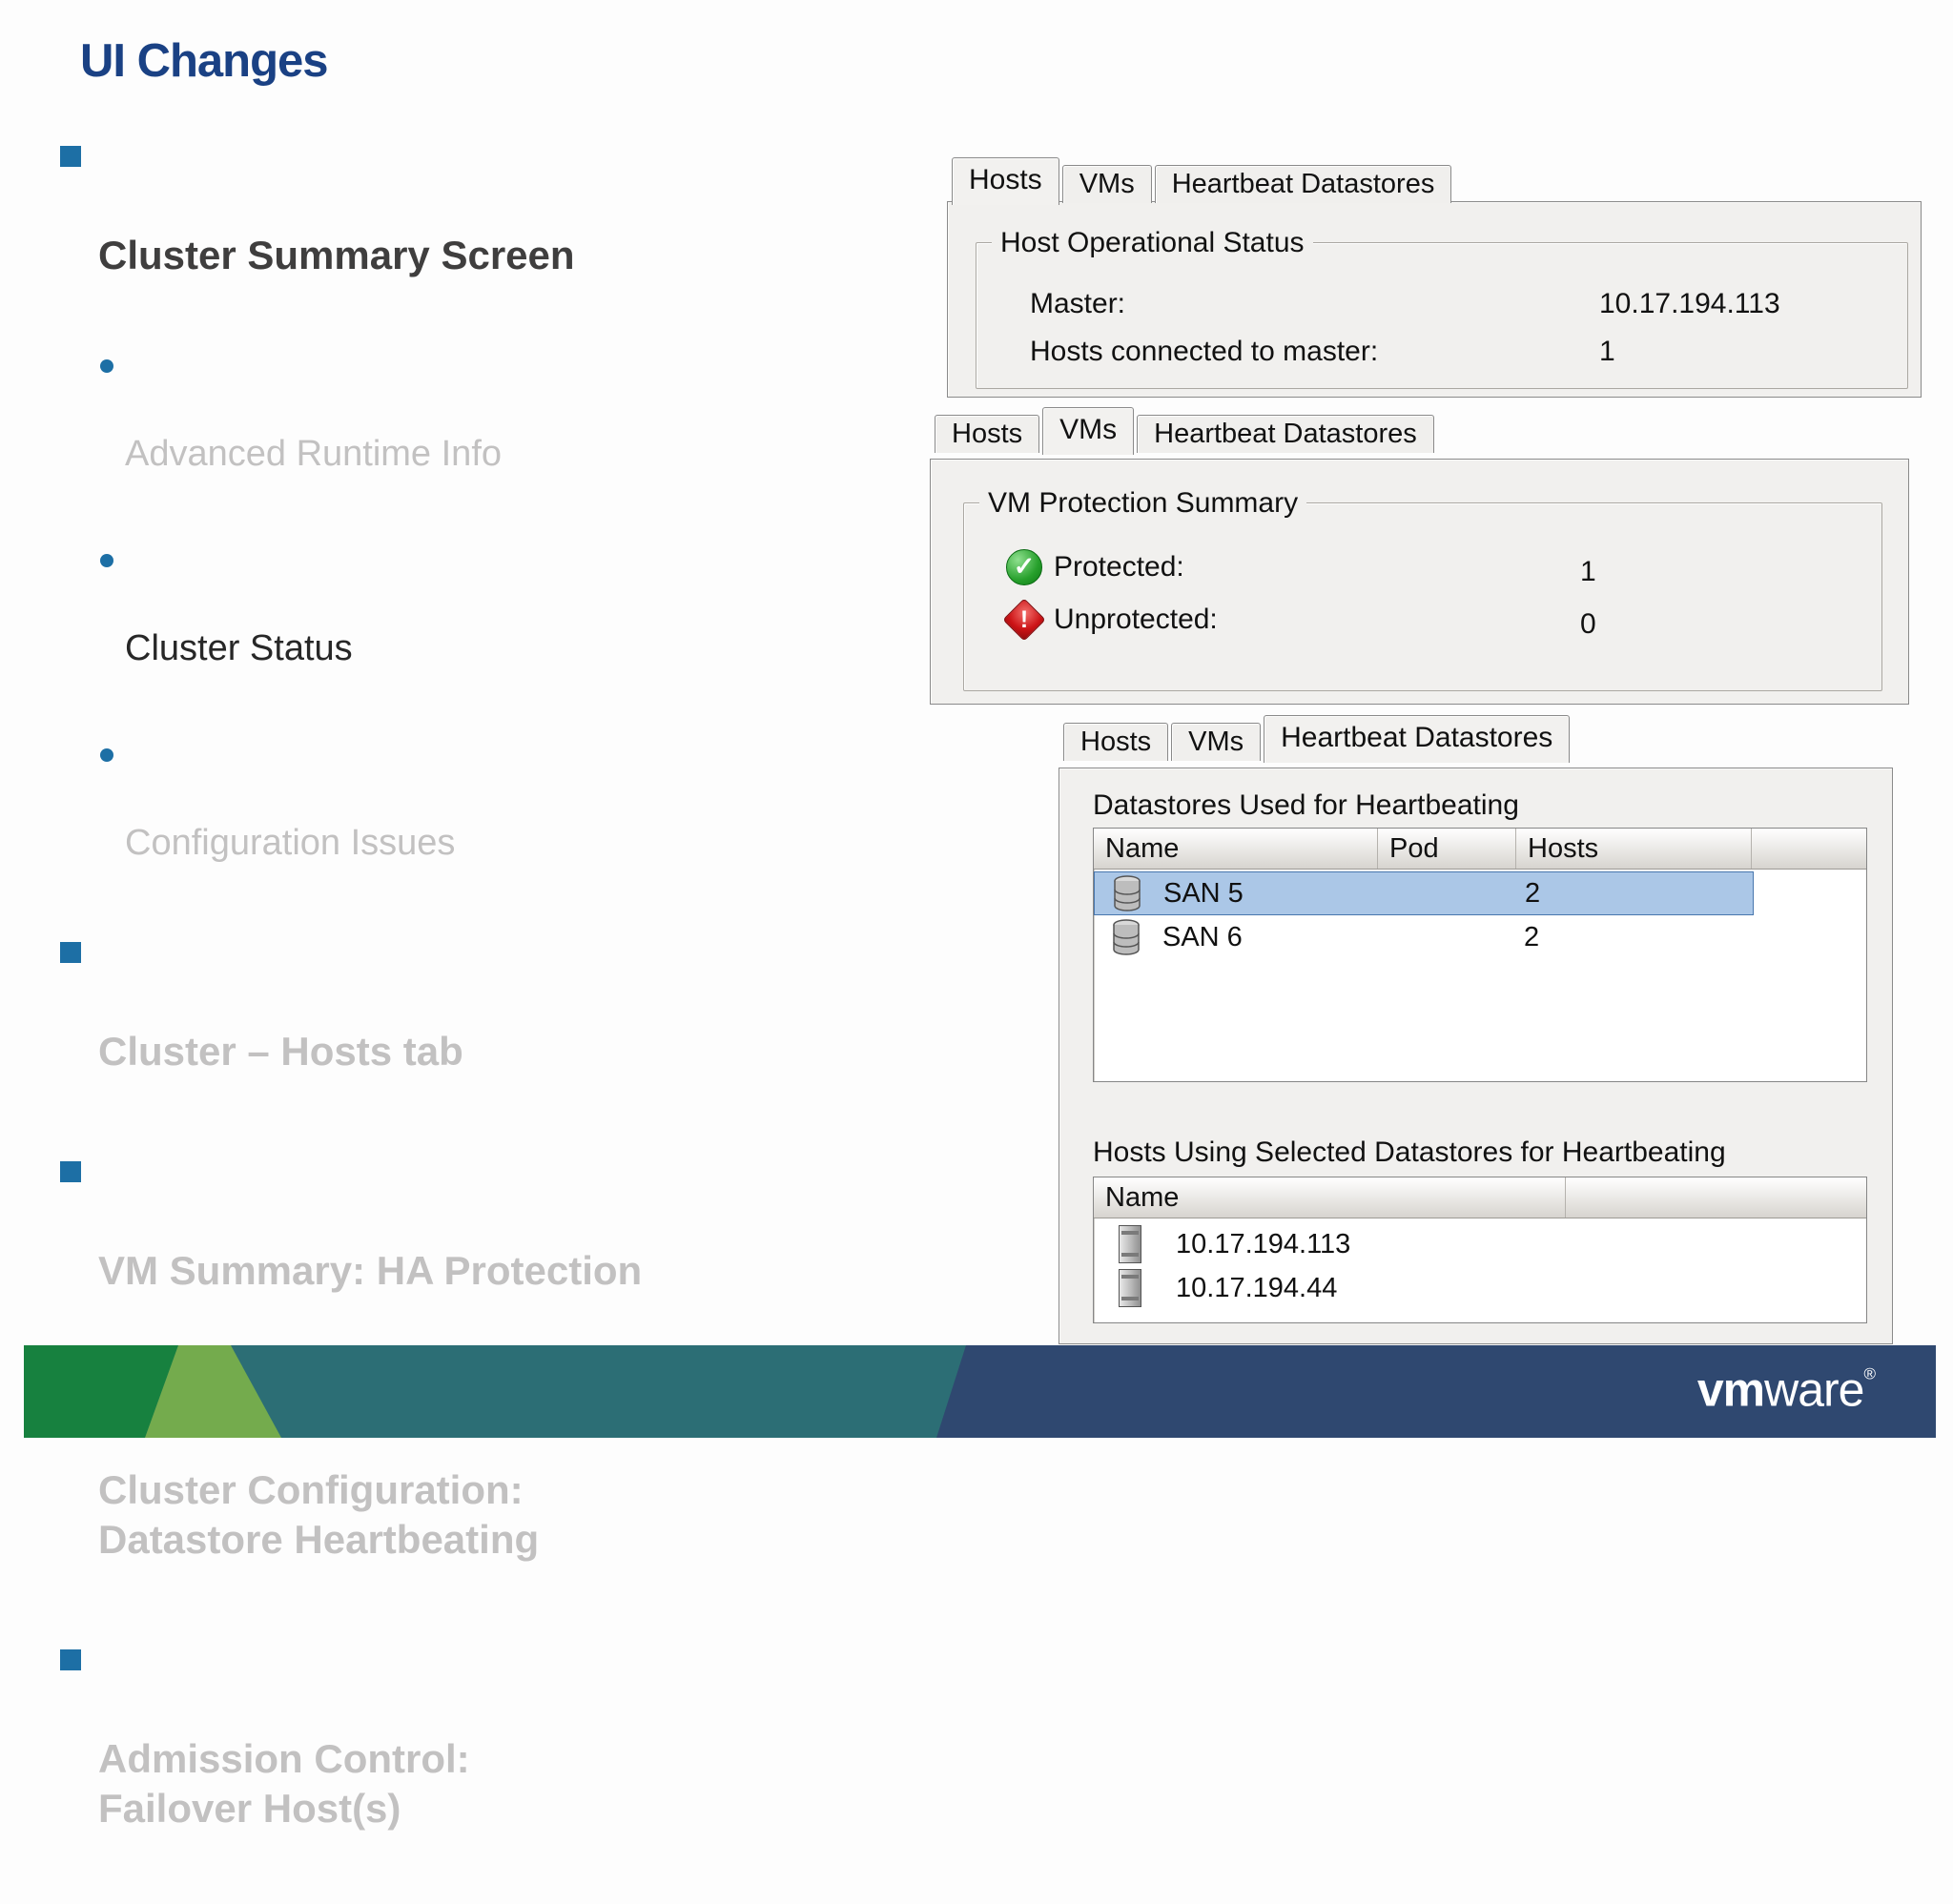  I want to click on footer-navy-shape, so click(1436, 1391).